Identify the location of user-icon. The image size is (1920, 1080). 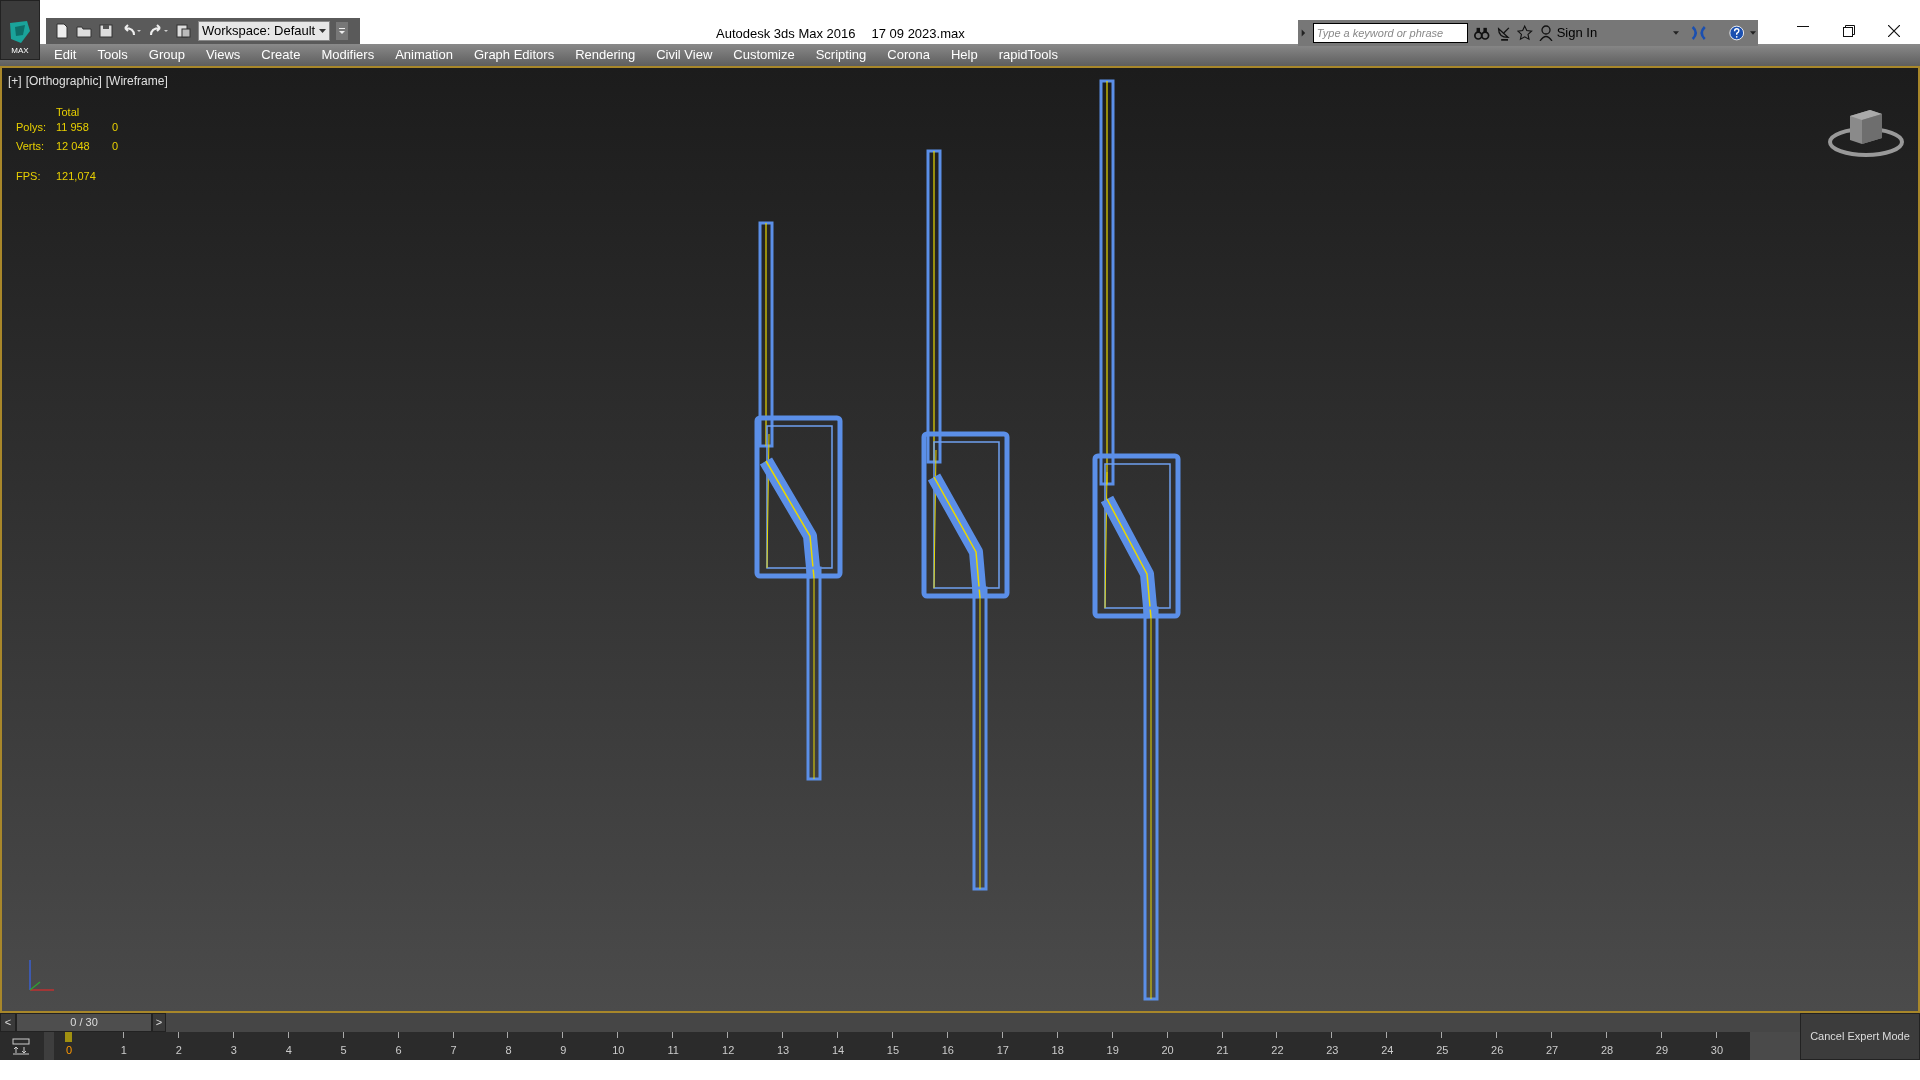
(1545, 33).